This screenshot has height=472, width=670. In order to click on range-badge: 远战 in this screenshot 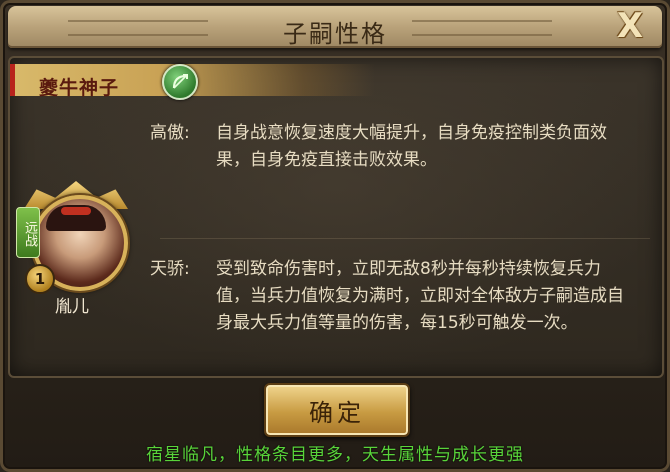, I will do `click(28, 232)`.